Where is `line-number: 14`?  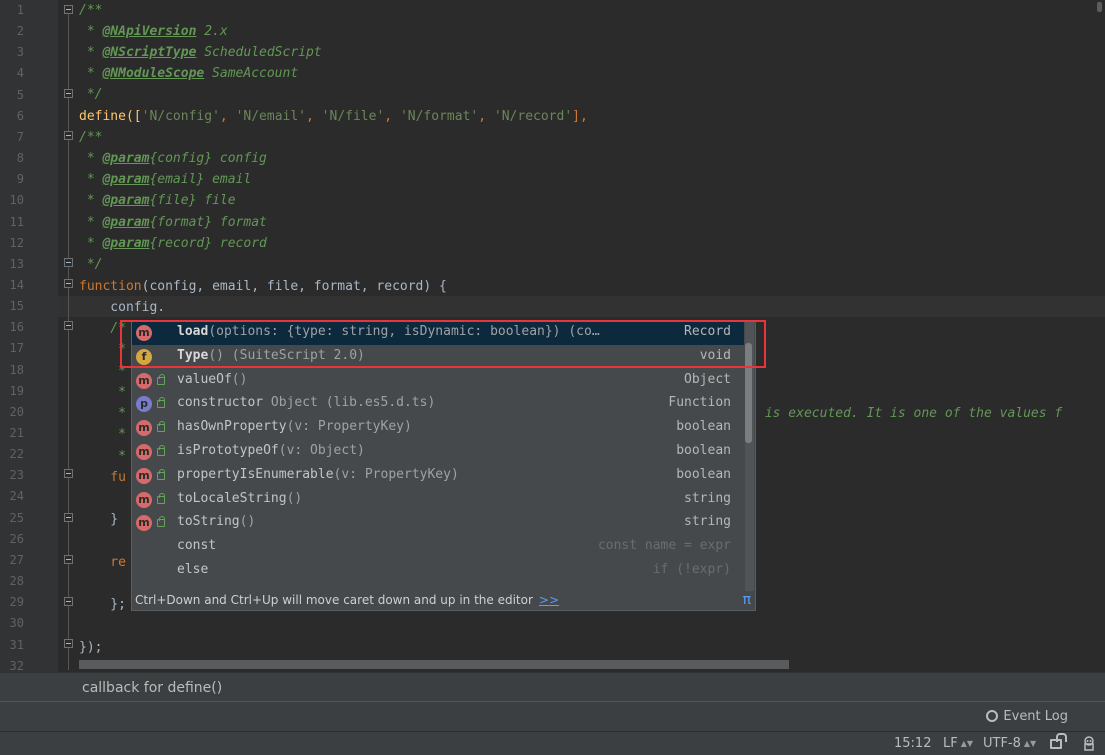
line-number: 14 is located at coordinates (16, 285).